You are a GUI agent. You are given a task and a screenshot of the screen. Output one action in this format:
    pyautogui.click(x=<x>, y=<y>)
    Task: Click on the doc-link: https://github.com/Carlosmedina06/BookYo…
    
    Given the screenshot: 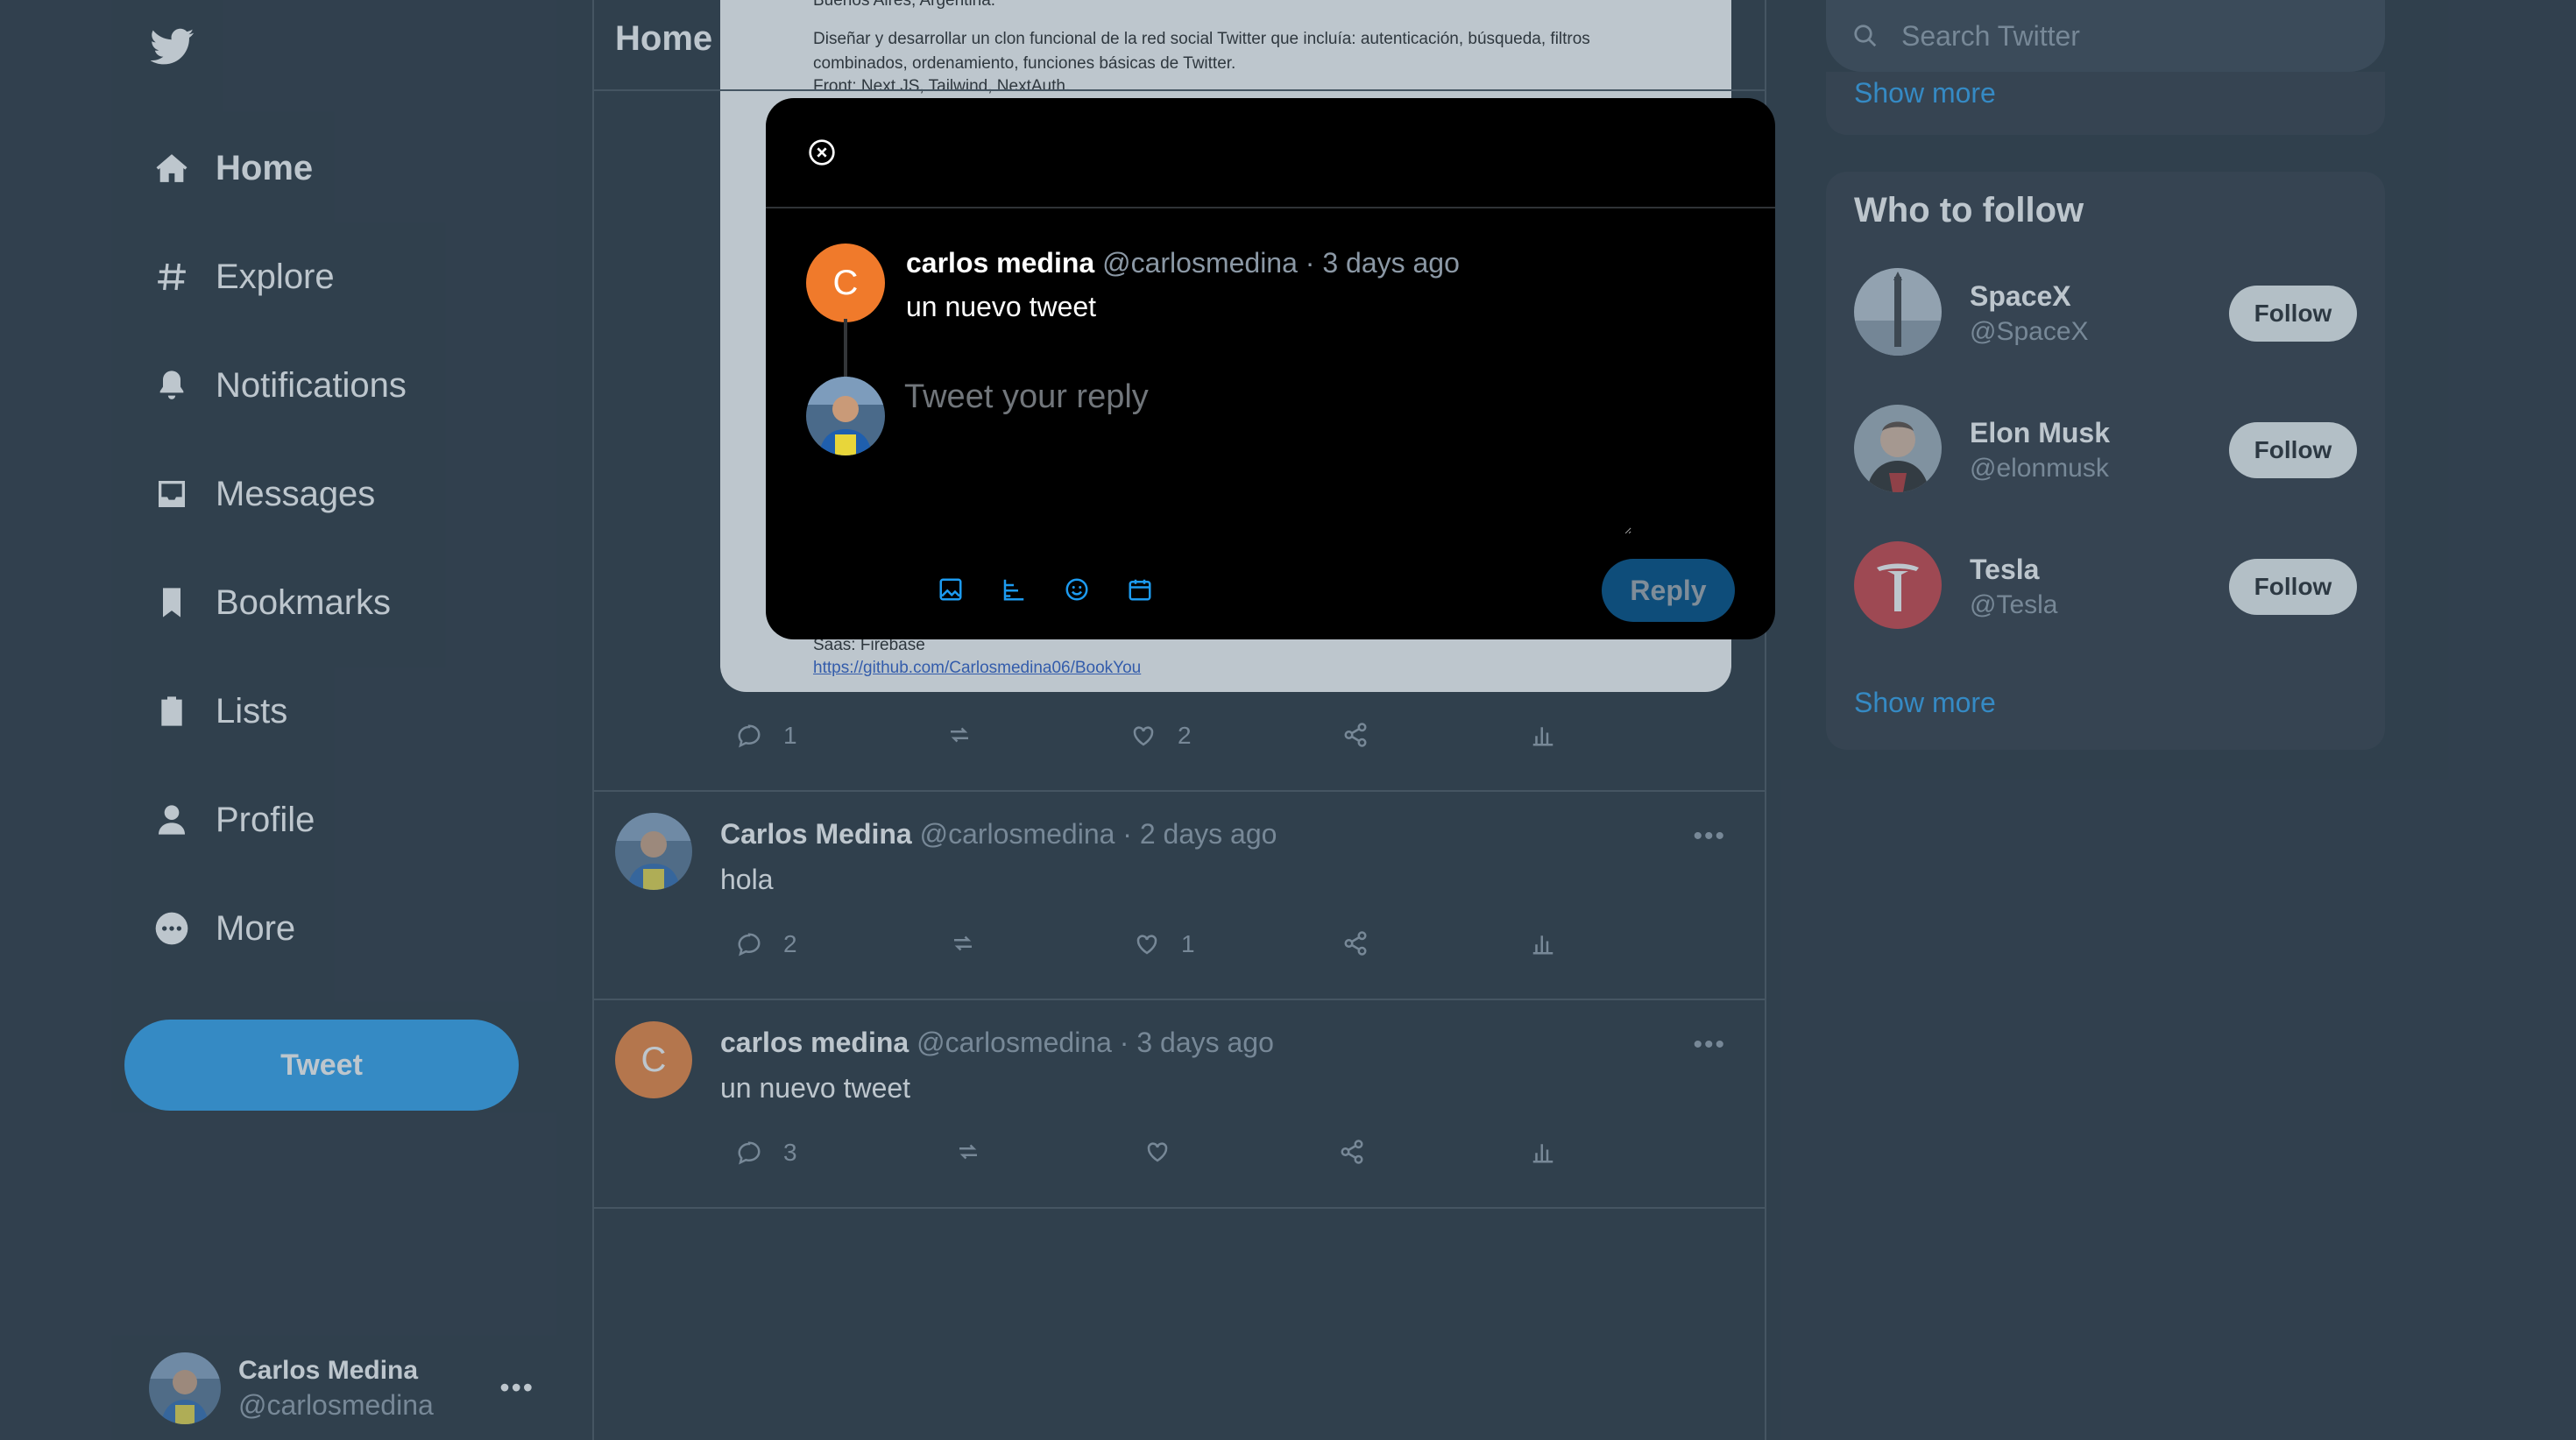 What is the action you would take?
    pyautogui.click(x=977, y=668)
    